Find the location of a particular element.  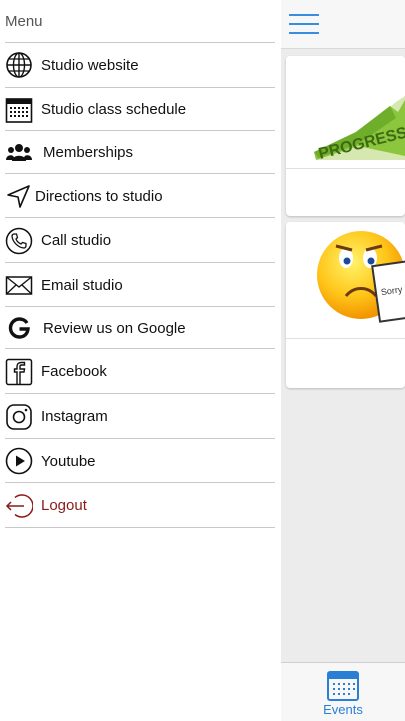

menu-item-facebook: Facebook is located at coordinates (140, 371).